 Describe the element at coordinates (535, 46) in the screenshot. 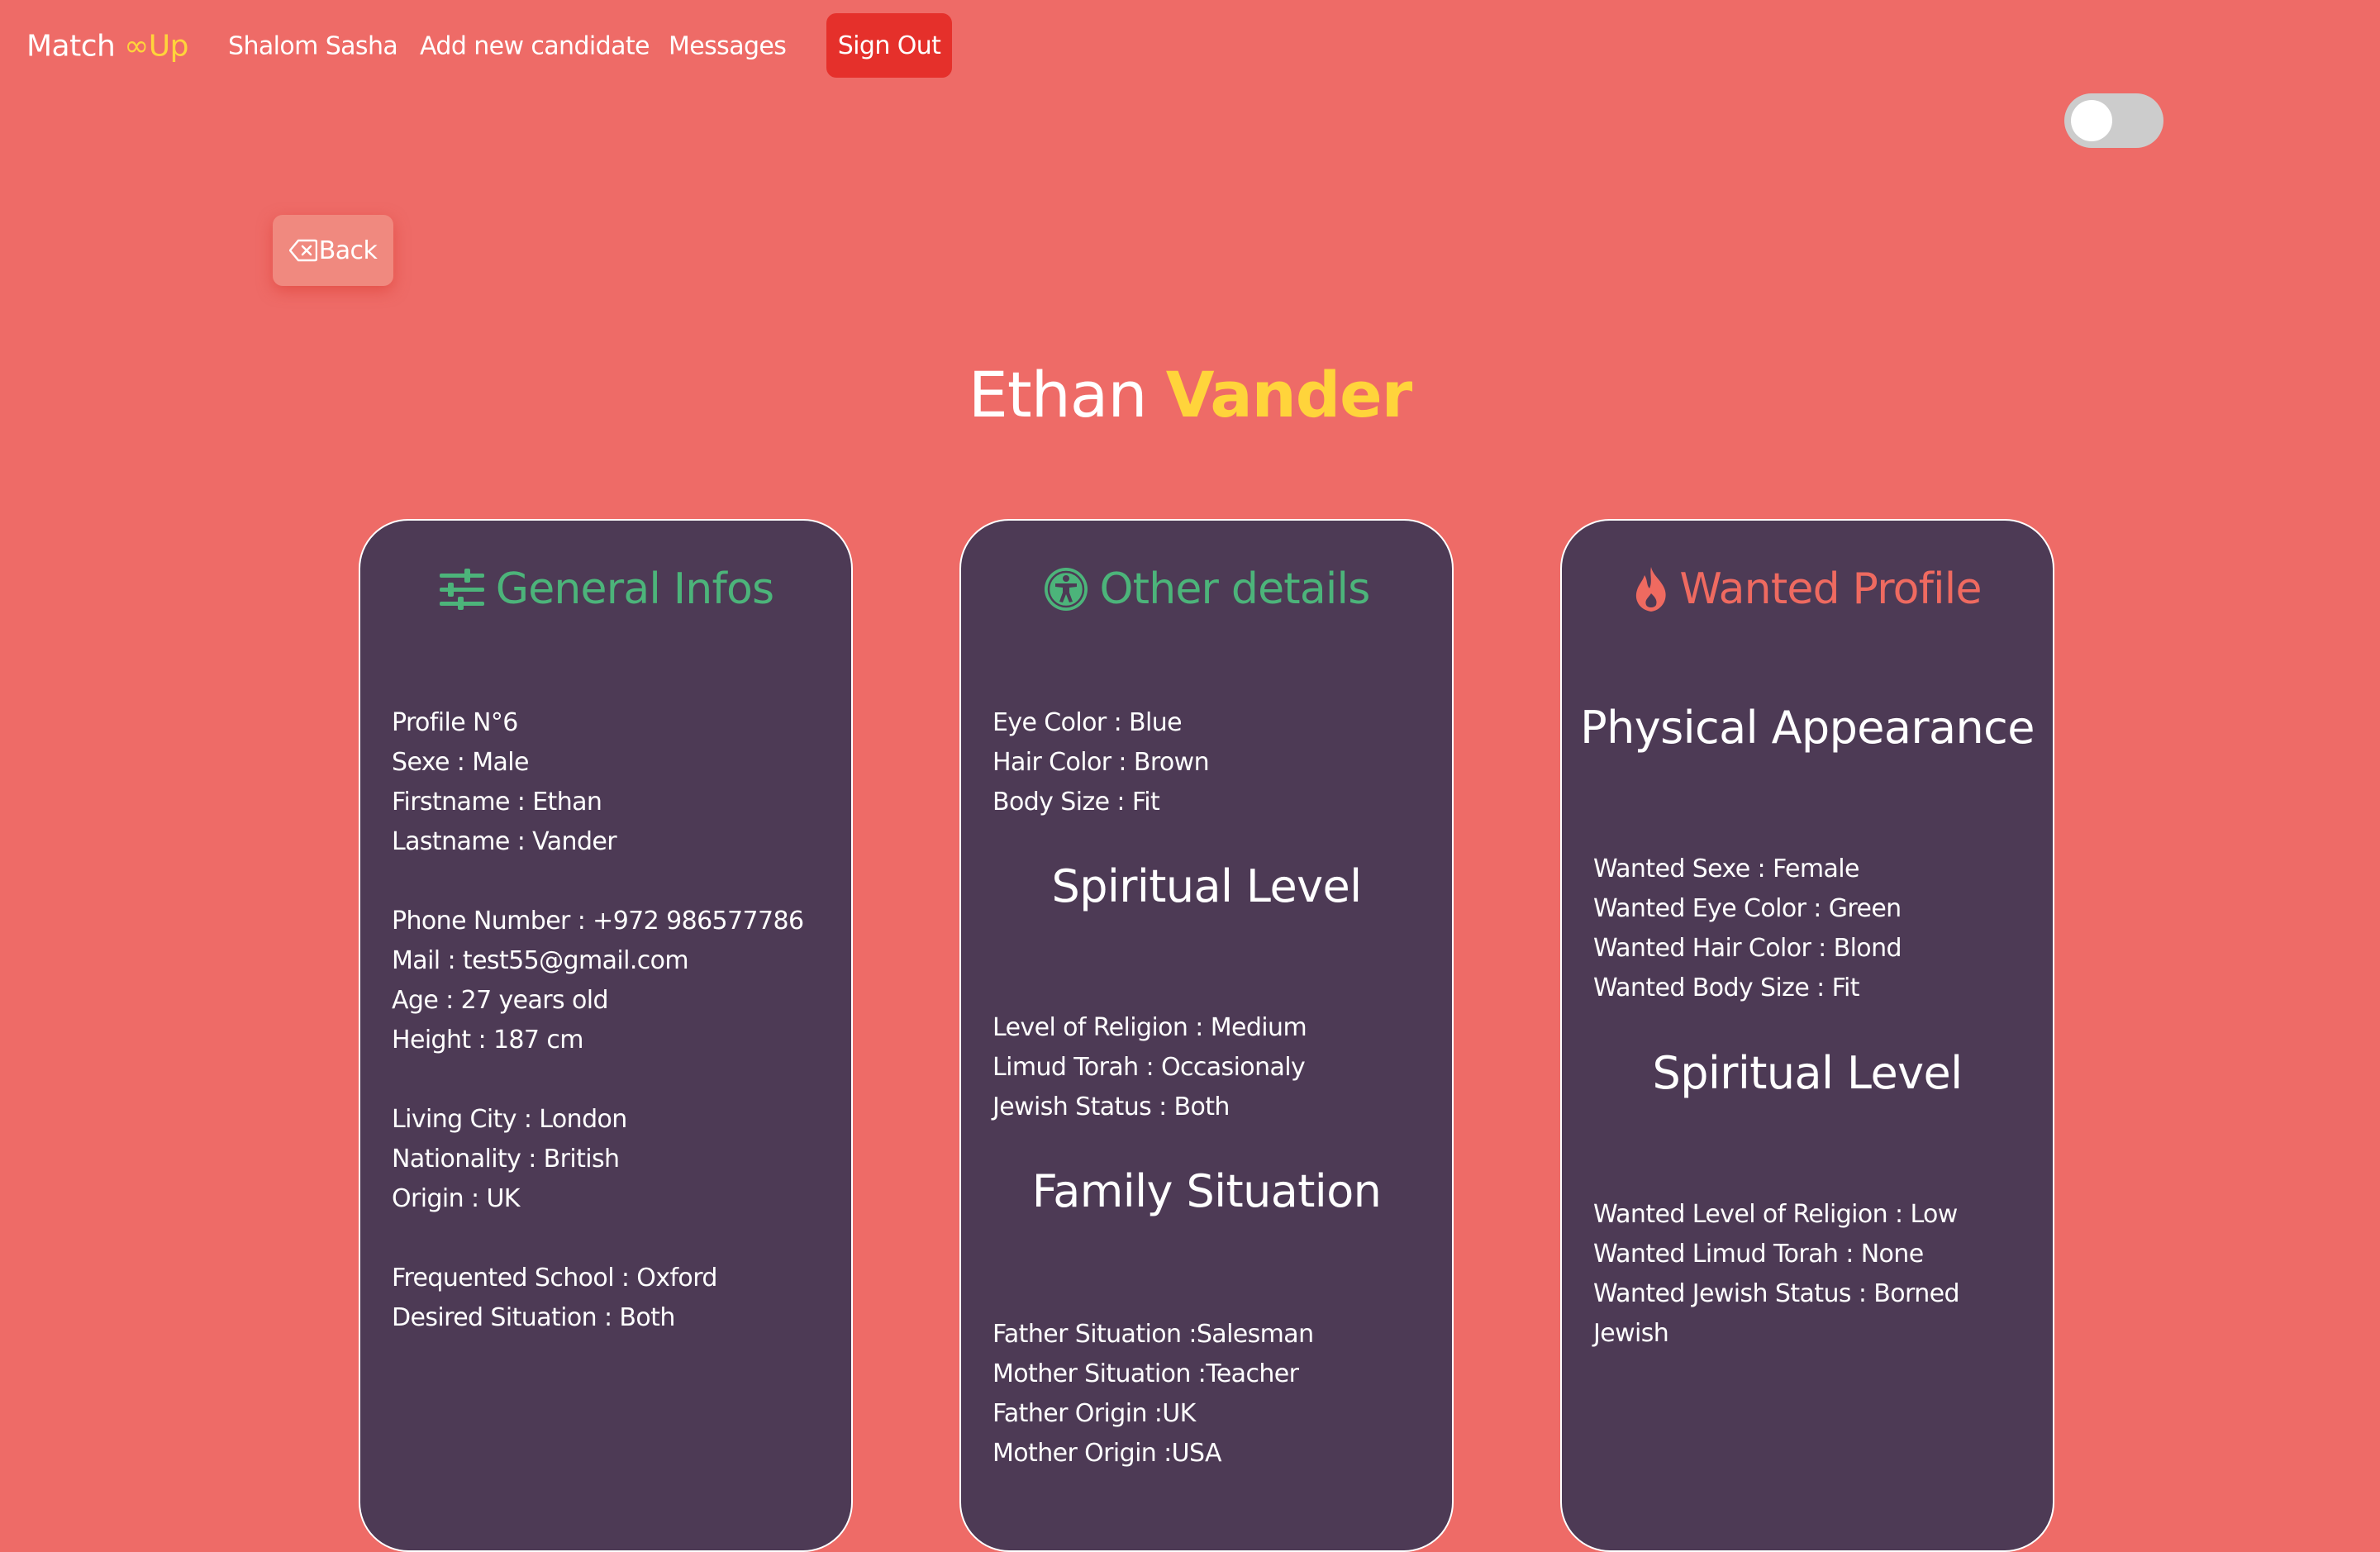

I see `nav-link-add-candidate: Add new candidate` at that location.